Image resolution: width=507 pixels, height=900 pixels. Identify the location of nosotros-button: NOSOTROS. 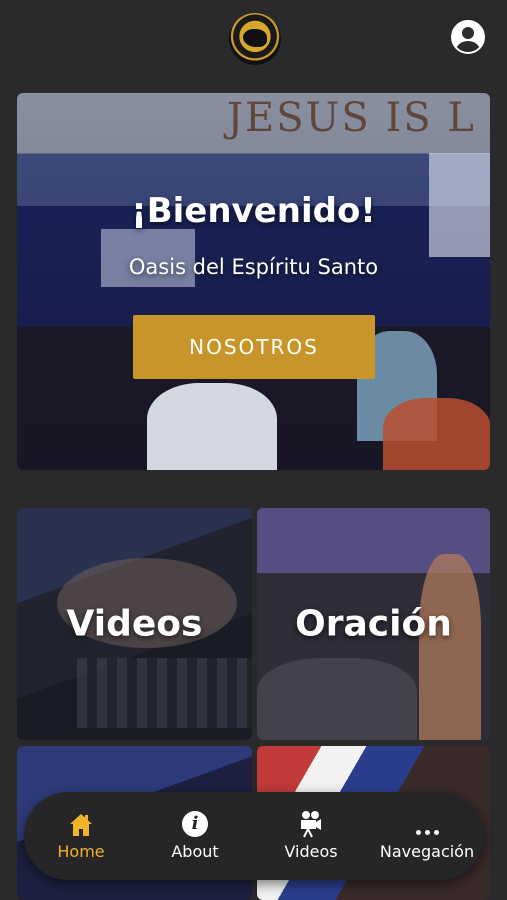
(254, 347).